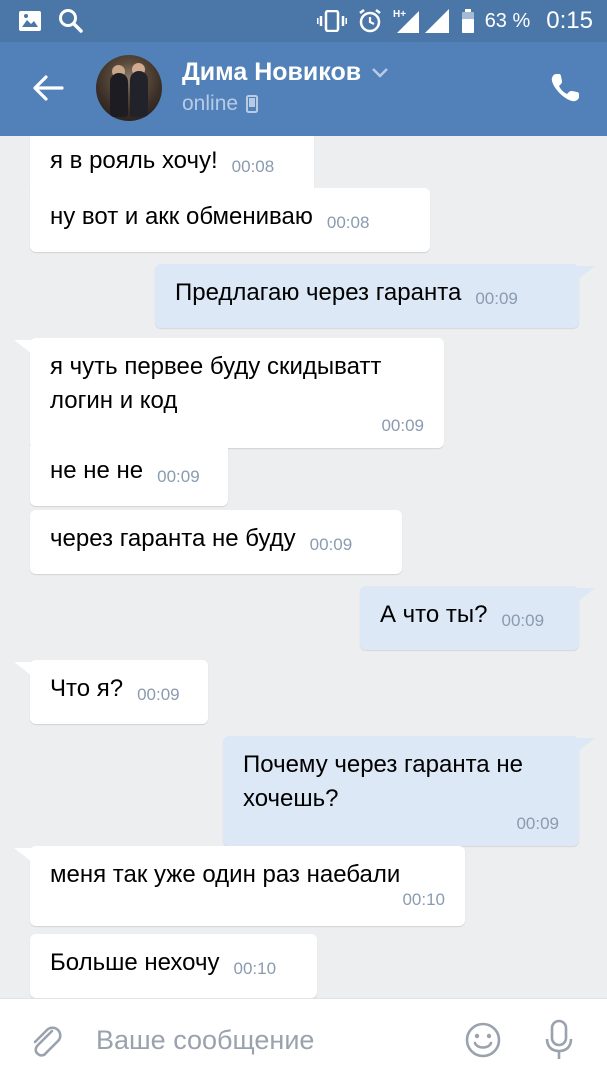 Image resolution: width=607 pixels, height=1080 pixels. What do you see at coordinates (181, 216) in the screenshot?
I see `message-text: ну вот и акк обмениваю` at bounding box center [181, 216].